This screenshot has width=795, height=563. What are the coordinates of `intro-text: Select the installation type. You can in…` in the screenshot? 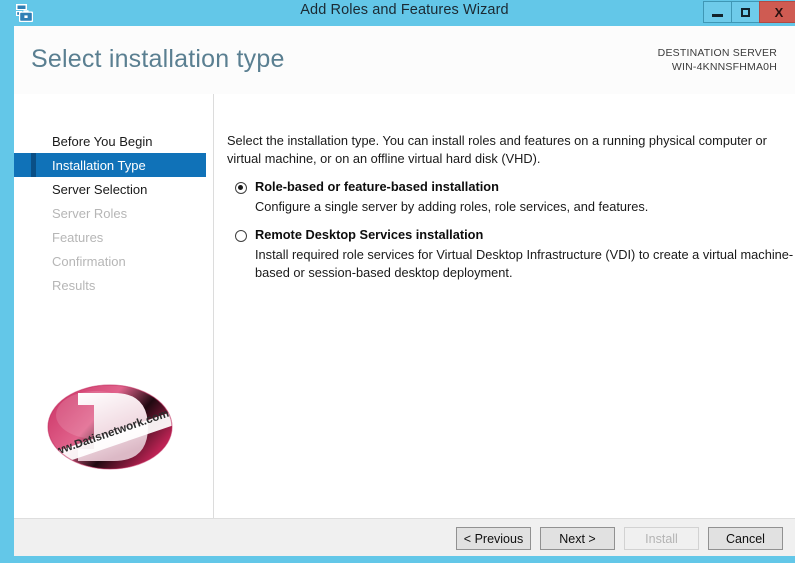 It's located at (497, 149).